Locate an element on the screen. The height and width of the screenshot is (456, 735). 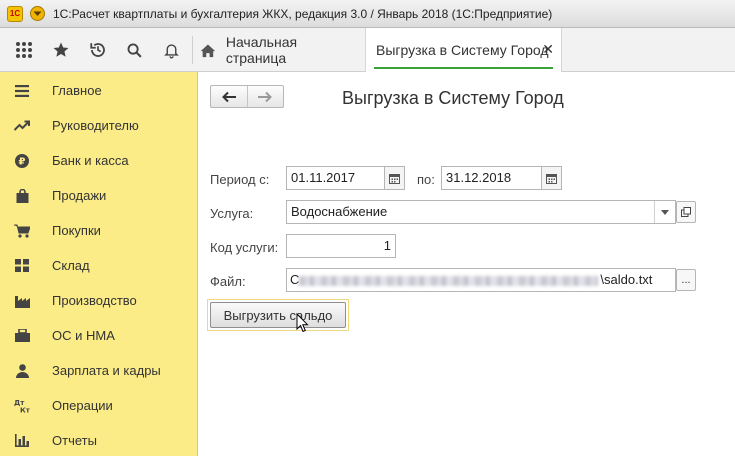
file-path-prefix: C is located at coordinates (295, 279).